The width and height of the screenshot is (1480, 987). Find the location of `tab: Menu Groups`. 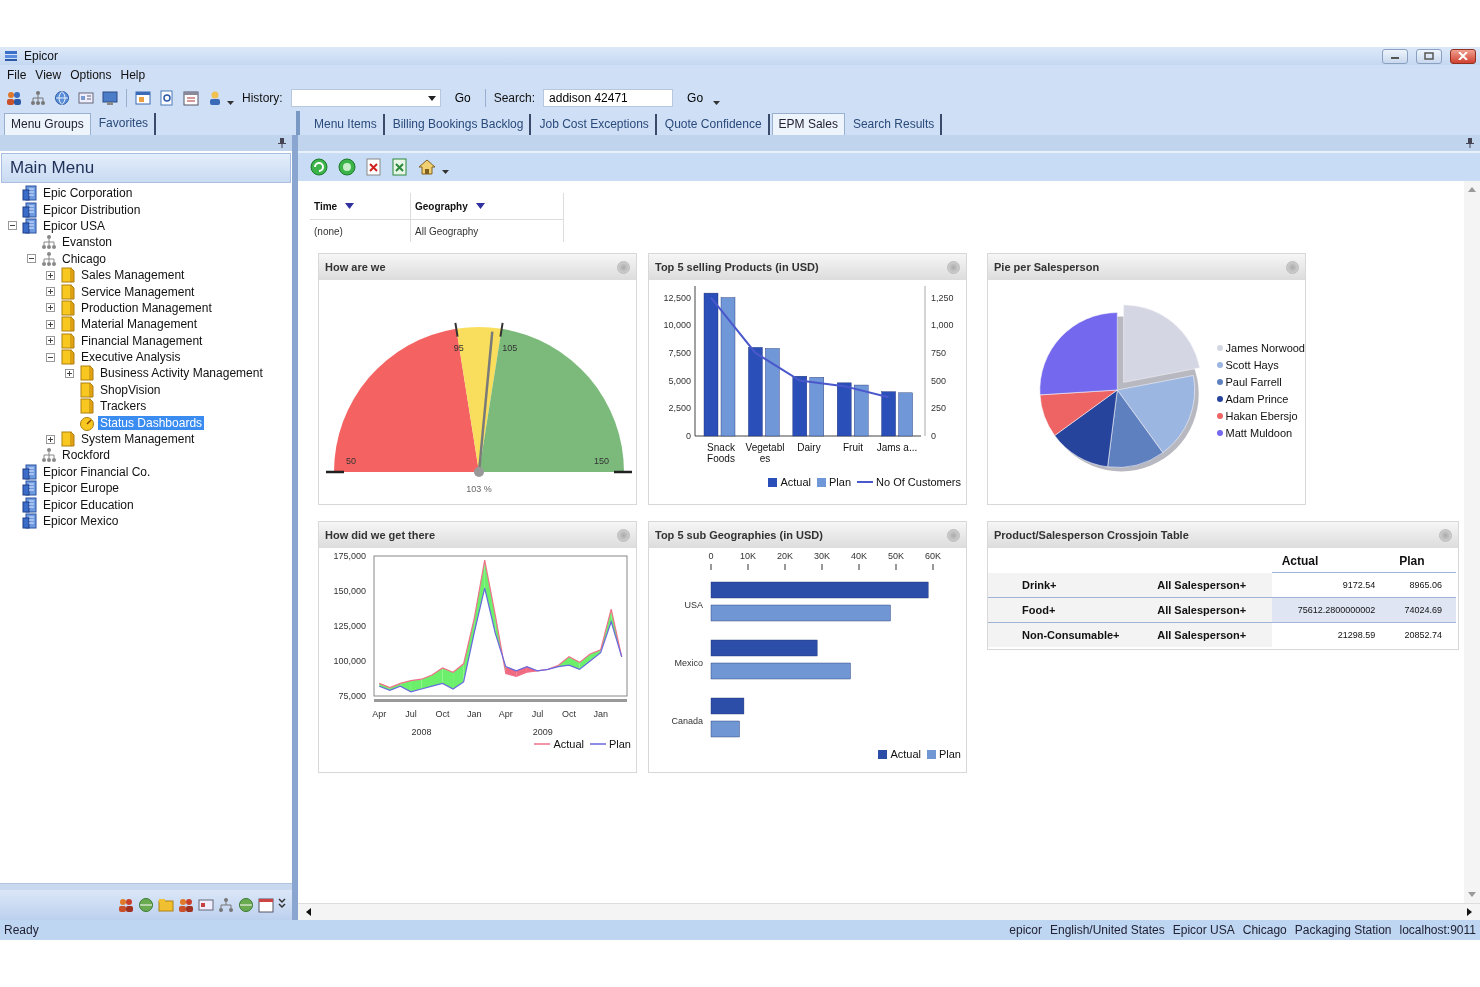

tab: Menu Groups is located at coordinates (47, 124).